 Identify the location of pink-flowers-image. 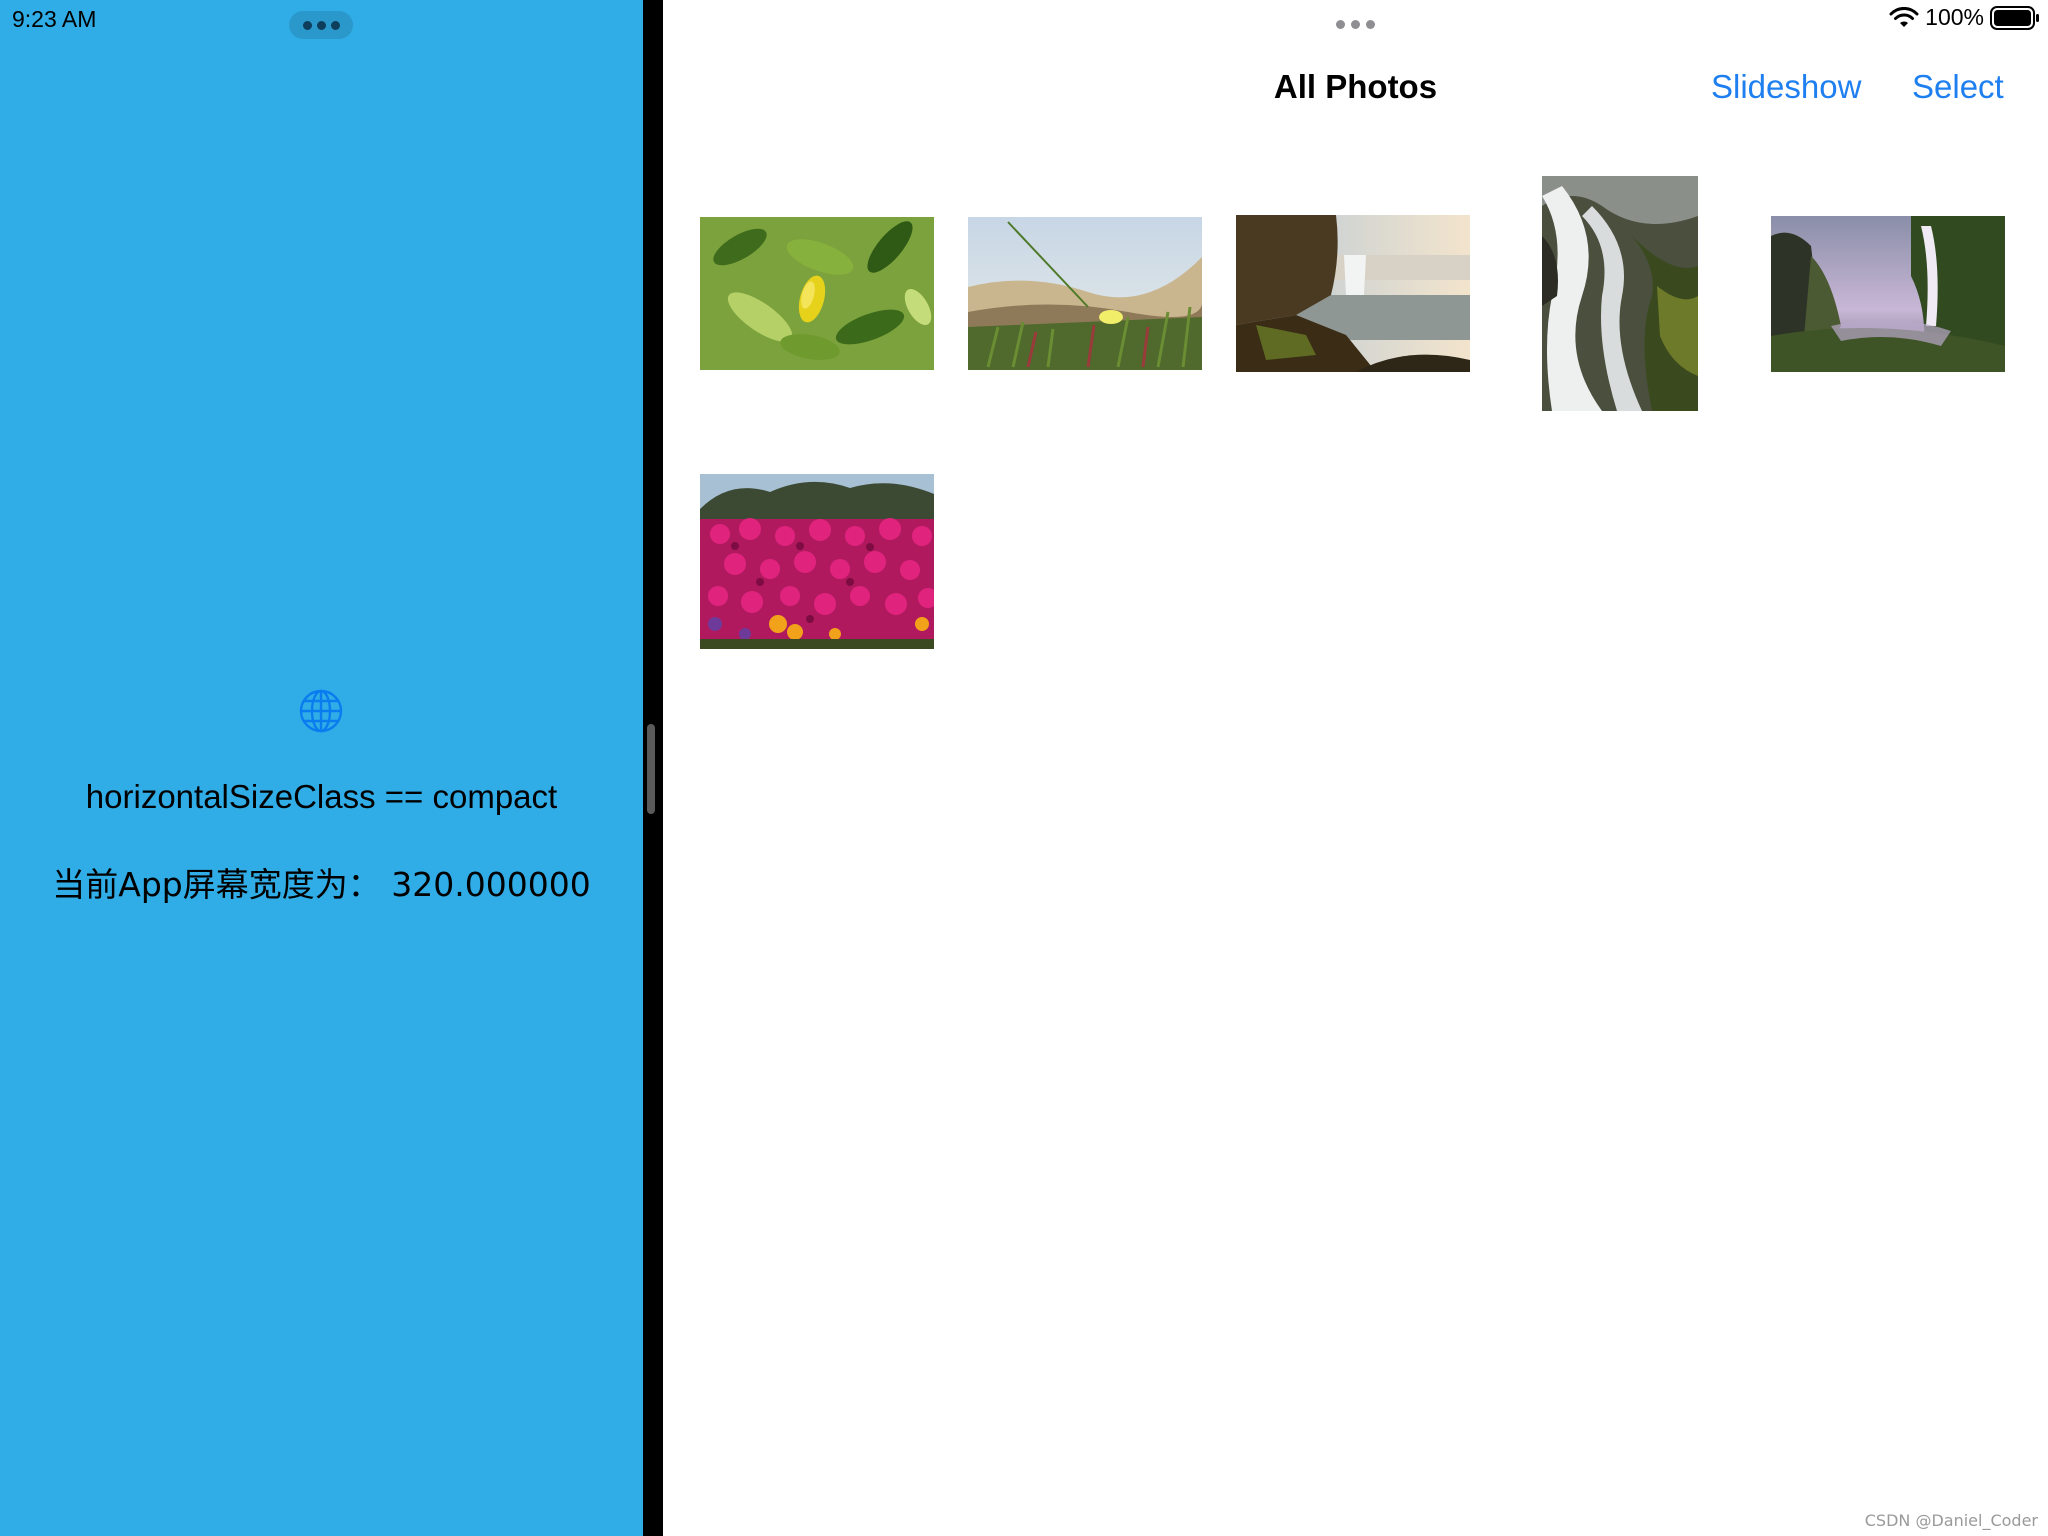
(817, 561).